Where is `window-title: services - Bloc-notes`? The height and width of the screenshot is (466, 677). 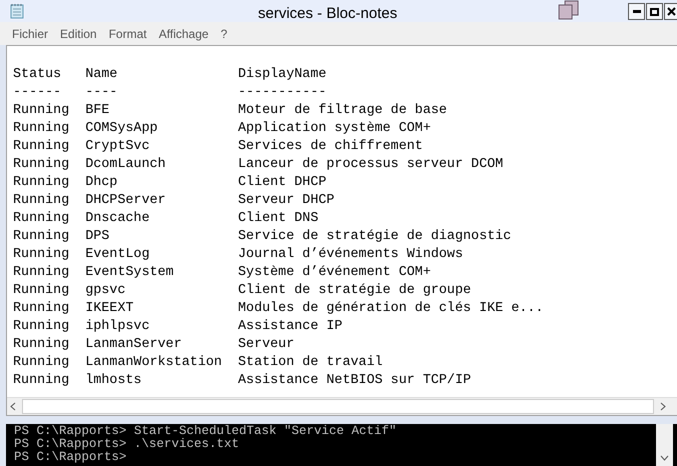 window-title: services - Bloc-notes is located at coordinates (328, 14).